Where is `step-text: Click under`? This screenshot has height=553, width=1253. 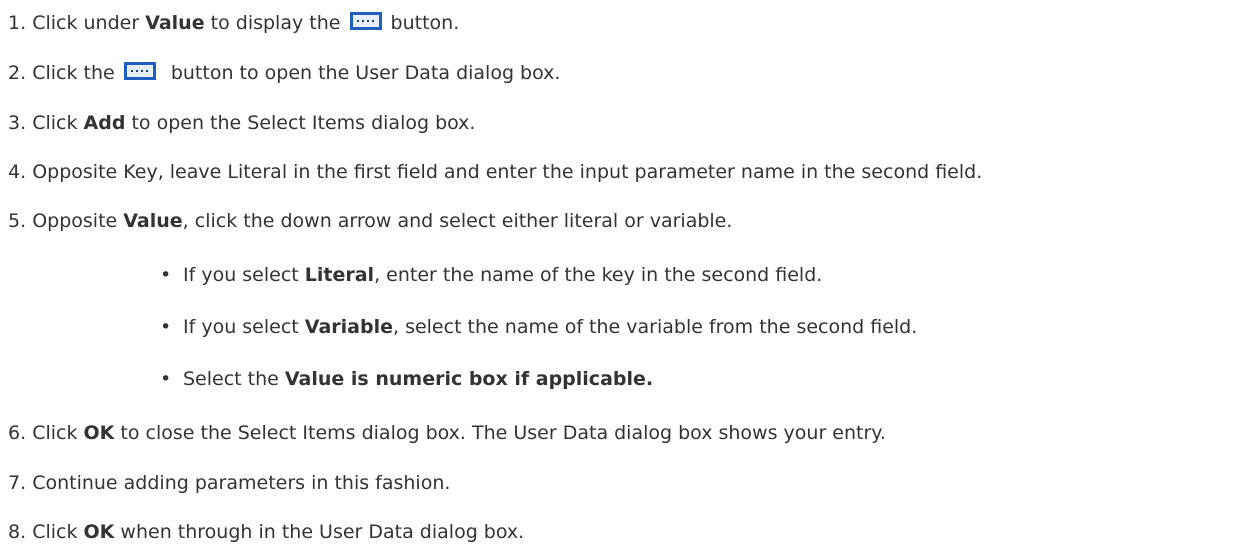
step-text: Click under is located at coordinates (89, 23).